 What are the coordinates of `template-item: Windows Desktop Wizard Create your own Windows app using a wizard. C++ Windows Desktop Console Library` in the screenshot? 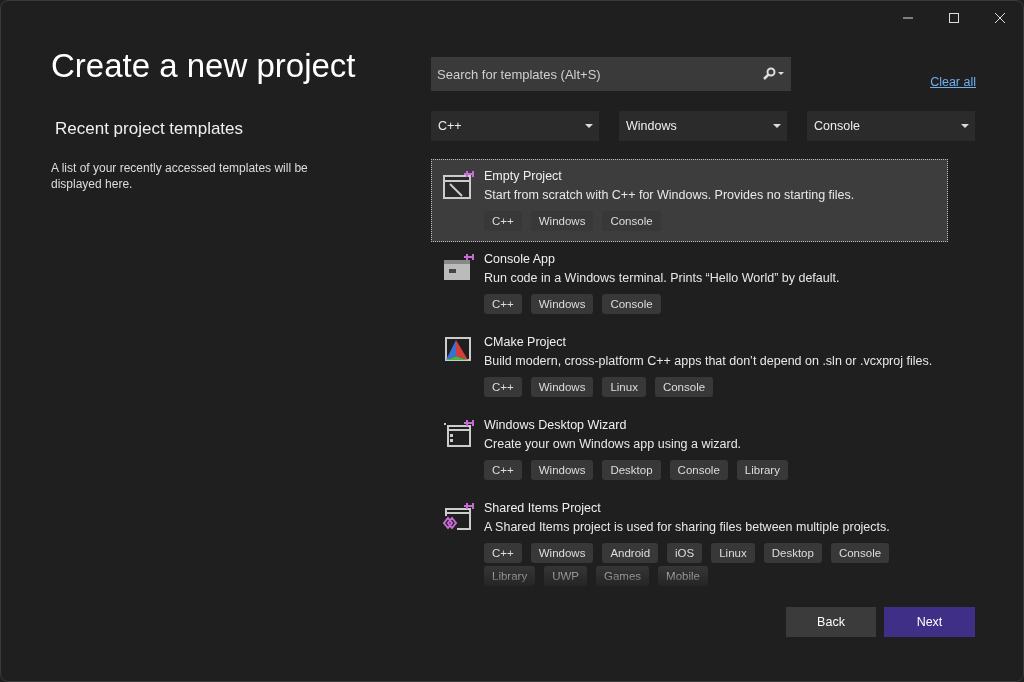 It's located at (689, 449).